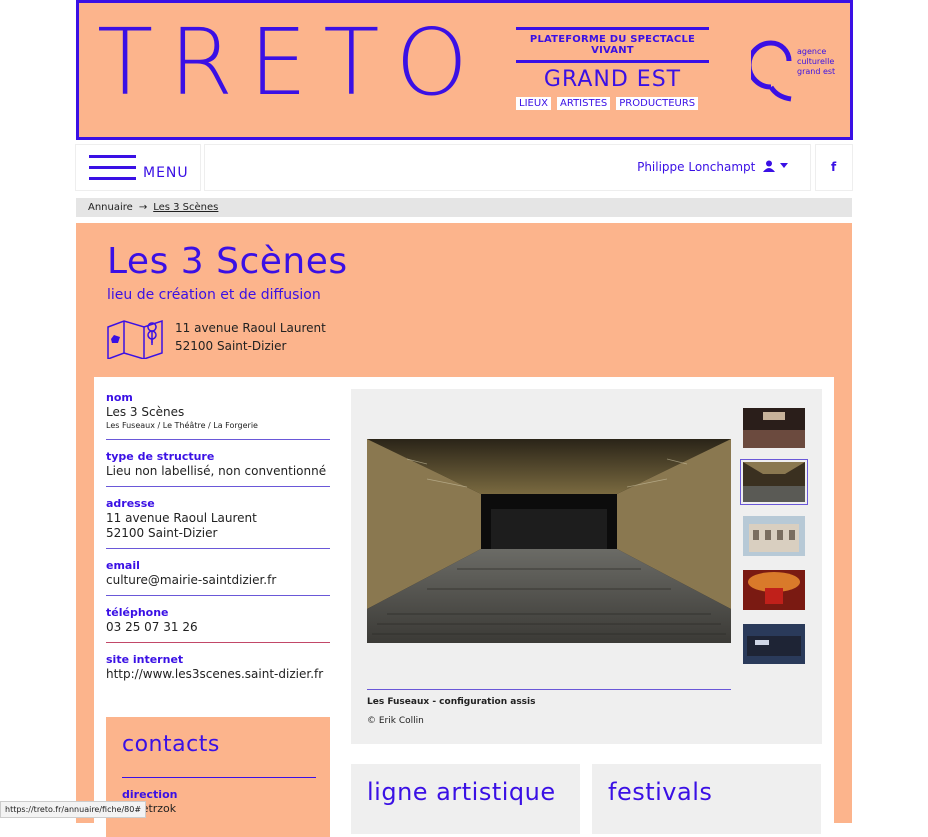 This screenshot has width=928, height=837. I want to click on thumbnail-facade, so click(774, 536).